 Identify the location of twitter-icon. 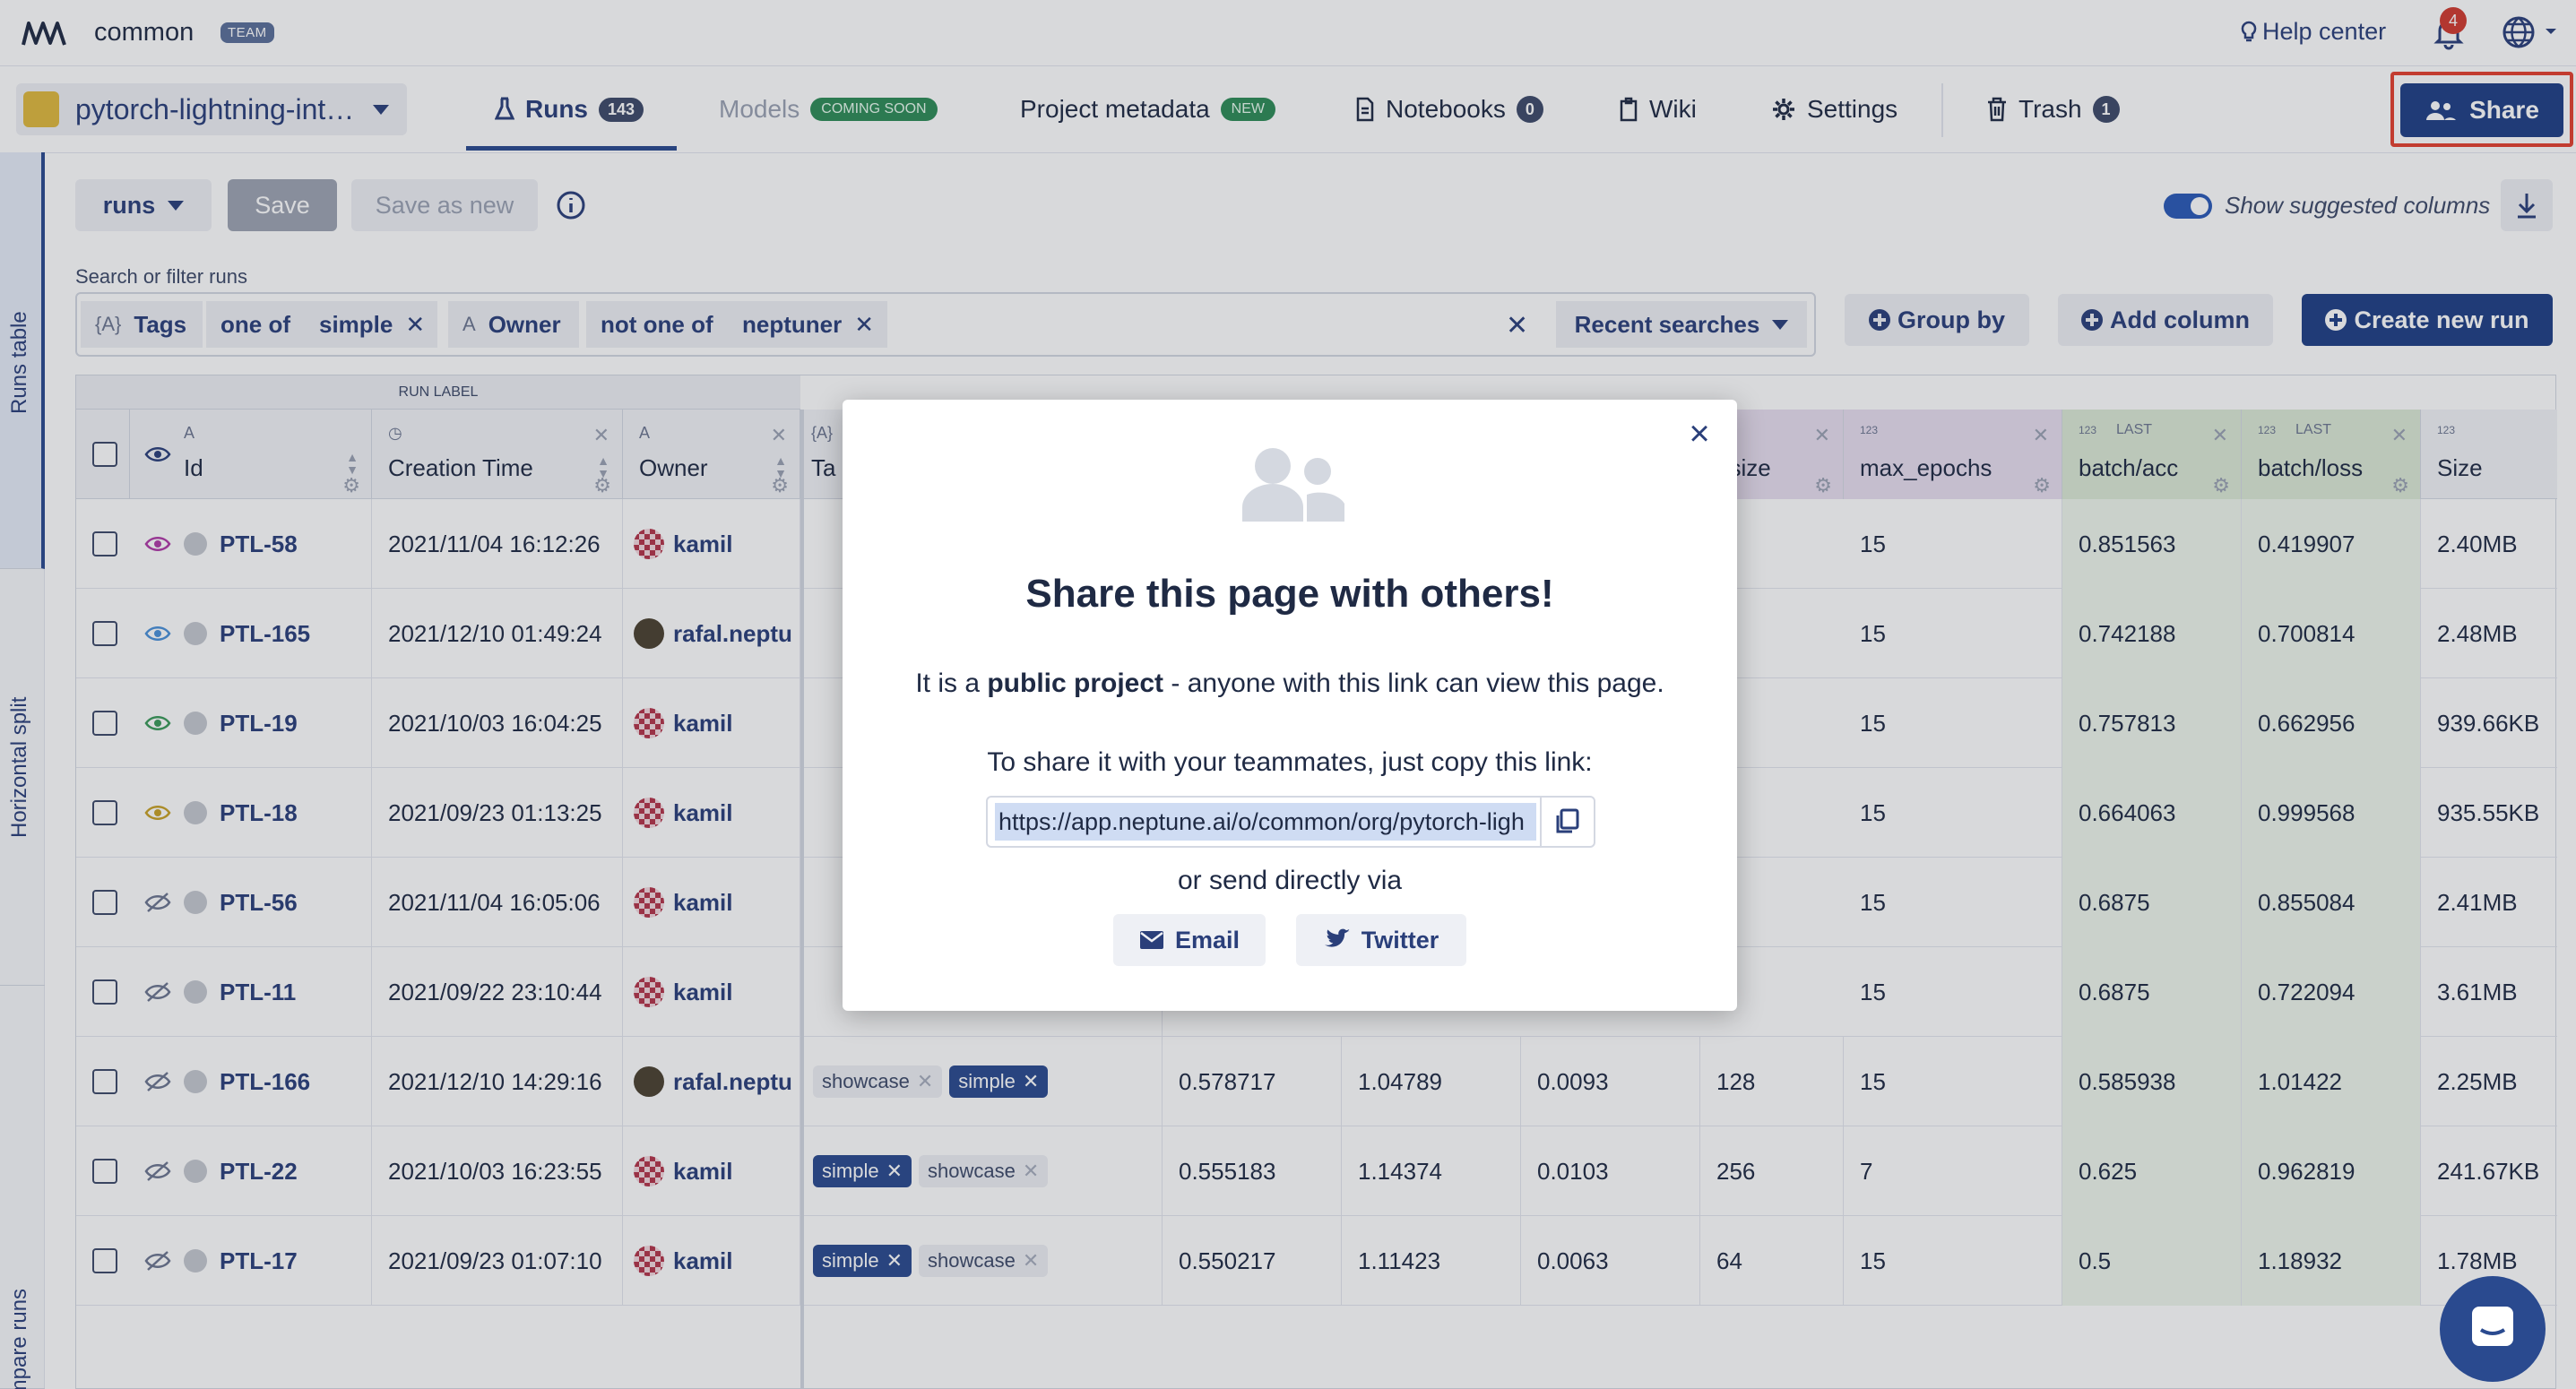
(1337, 937).